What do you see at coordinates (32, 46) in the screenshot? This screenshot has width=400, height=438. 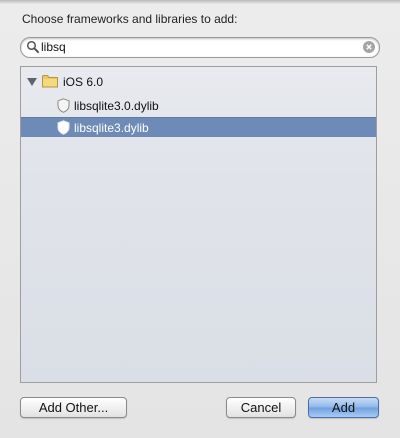 I see `magnifier-icon` at bounding box center [32, 46].